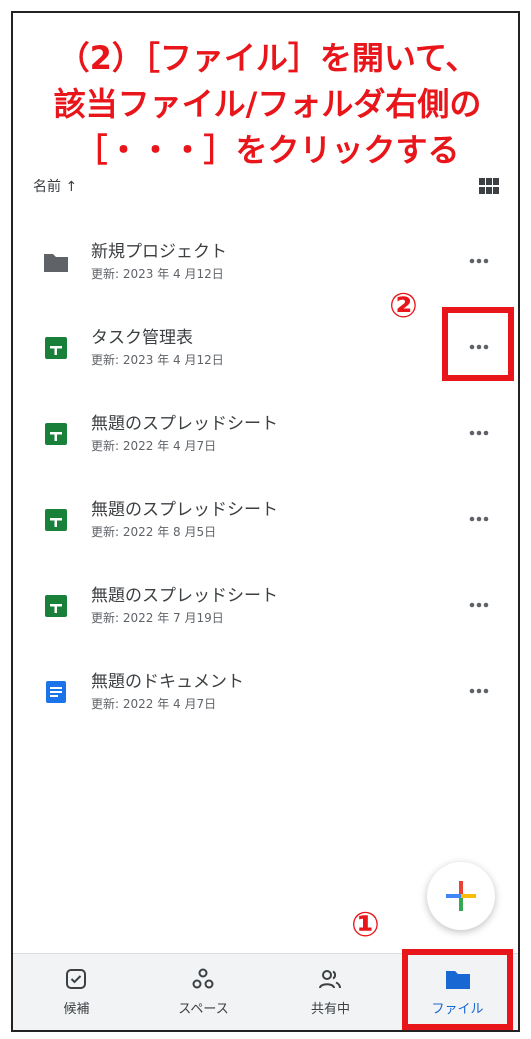 Image resolution: width=531 pixels, height=1039 pixels. I want to click on instruction-line-1: （2）［ファイル］を開いて、, so click(267, 58).